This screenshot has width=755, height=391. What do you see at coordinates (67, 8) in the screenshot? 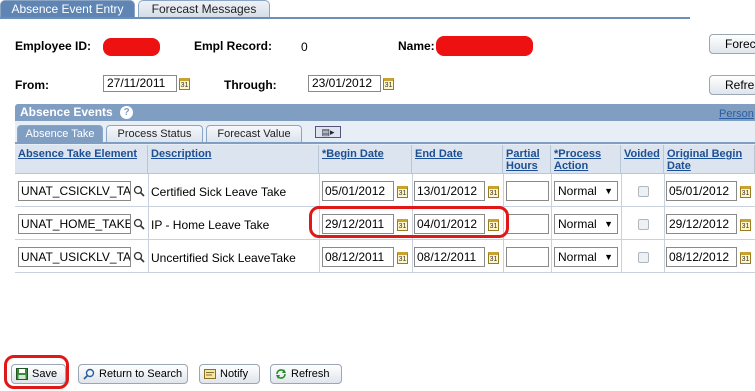
I see `tab-absence-event-entry: Absence Event Entry` at bounding box center [67, 8].